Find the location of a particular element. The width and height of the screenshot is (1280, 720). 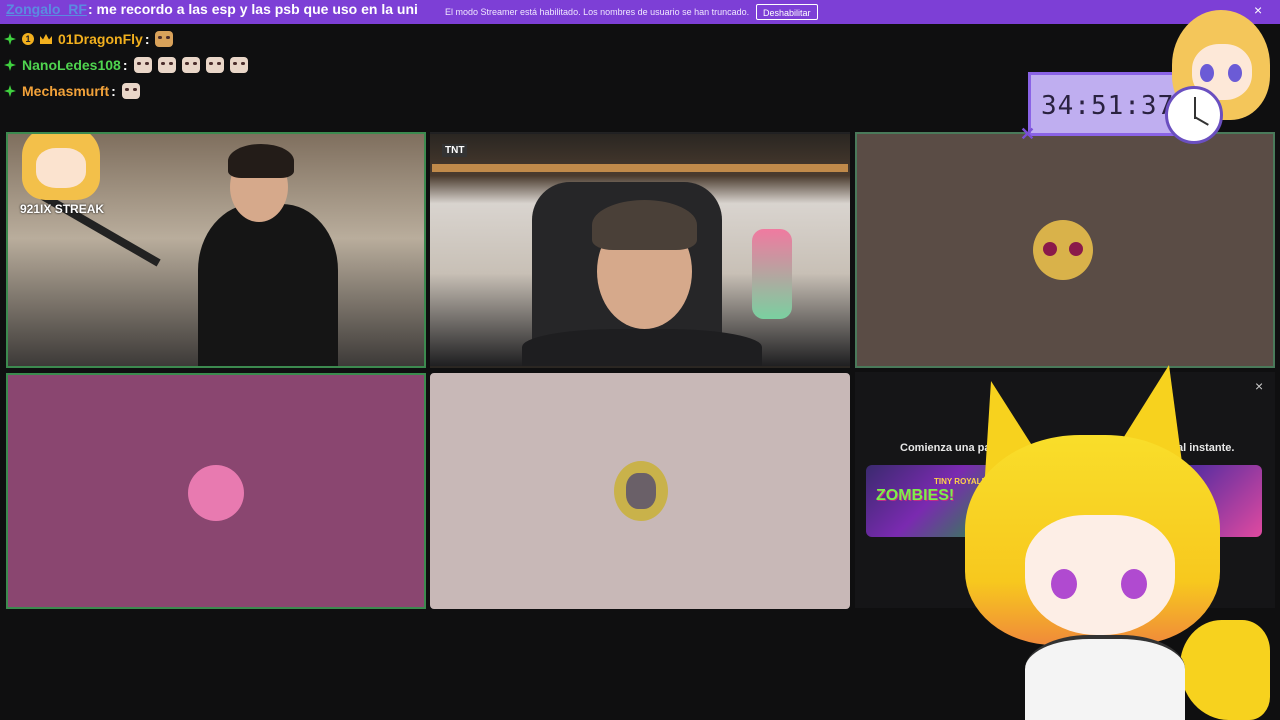

chat-line: Mechasmurft : is located at coordinates (126, 91).